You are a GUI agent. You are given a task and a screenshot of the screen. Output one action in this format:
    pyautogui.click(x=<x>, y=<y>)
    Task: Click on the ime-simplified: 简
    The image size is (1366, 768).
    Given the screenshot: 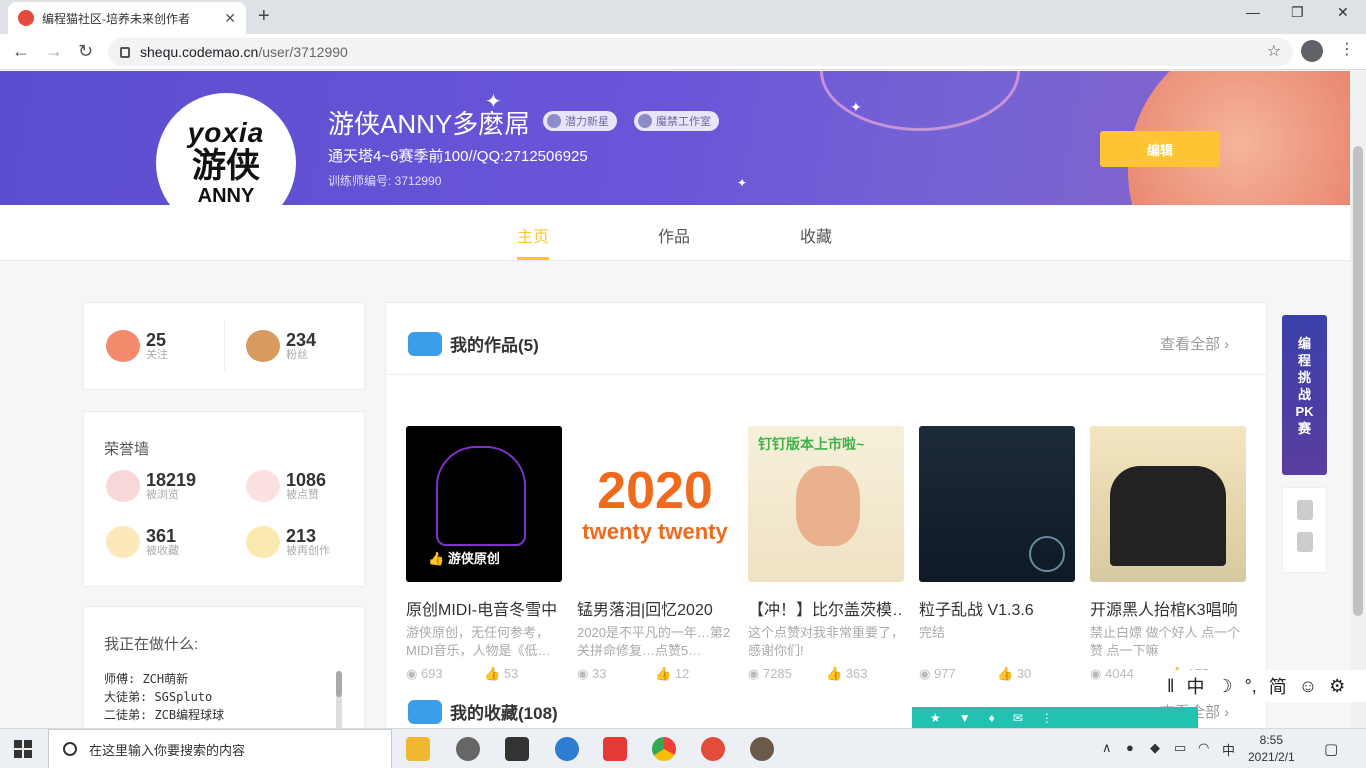 What is the action you would take?
    pyautogui.click(x=1278, y=686)
    